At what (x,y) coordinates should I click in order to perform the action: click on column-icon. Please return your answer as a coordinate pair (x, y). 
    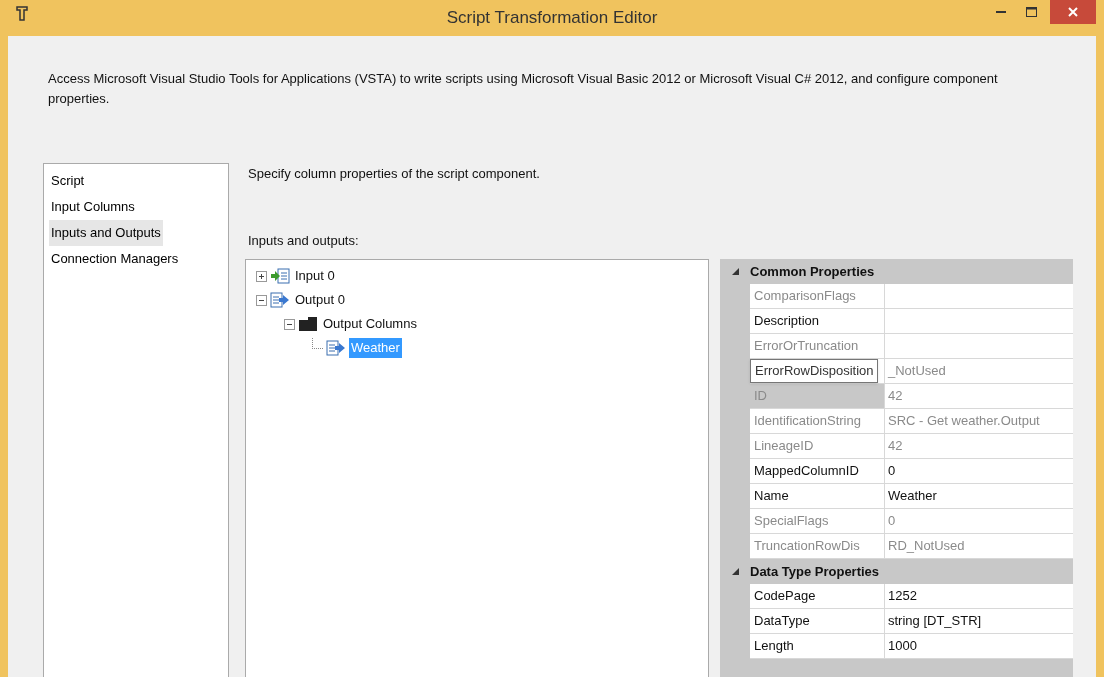
    Looking at the image, I should click on (336, 348).